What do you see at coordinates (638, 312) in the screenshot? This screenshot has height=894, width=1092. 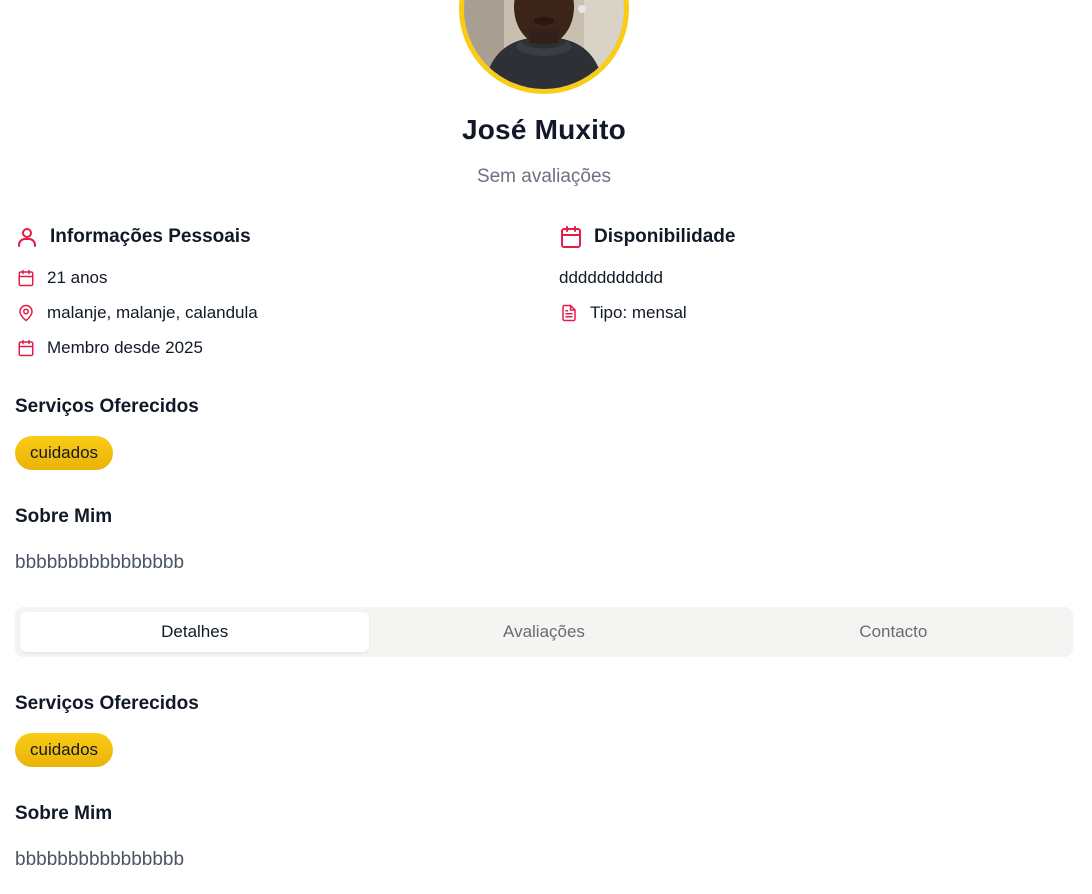 I see `type-value: Tipo: mensal` at bounding box center [638, 312].